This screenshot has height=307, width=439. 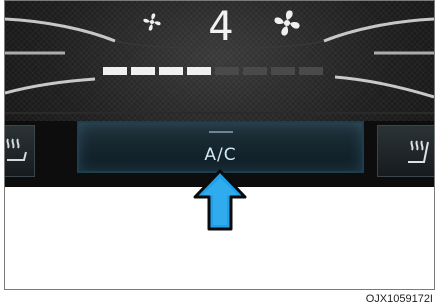 I want to click on ac-button-label: A/C, so click(x=220, y=155).